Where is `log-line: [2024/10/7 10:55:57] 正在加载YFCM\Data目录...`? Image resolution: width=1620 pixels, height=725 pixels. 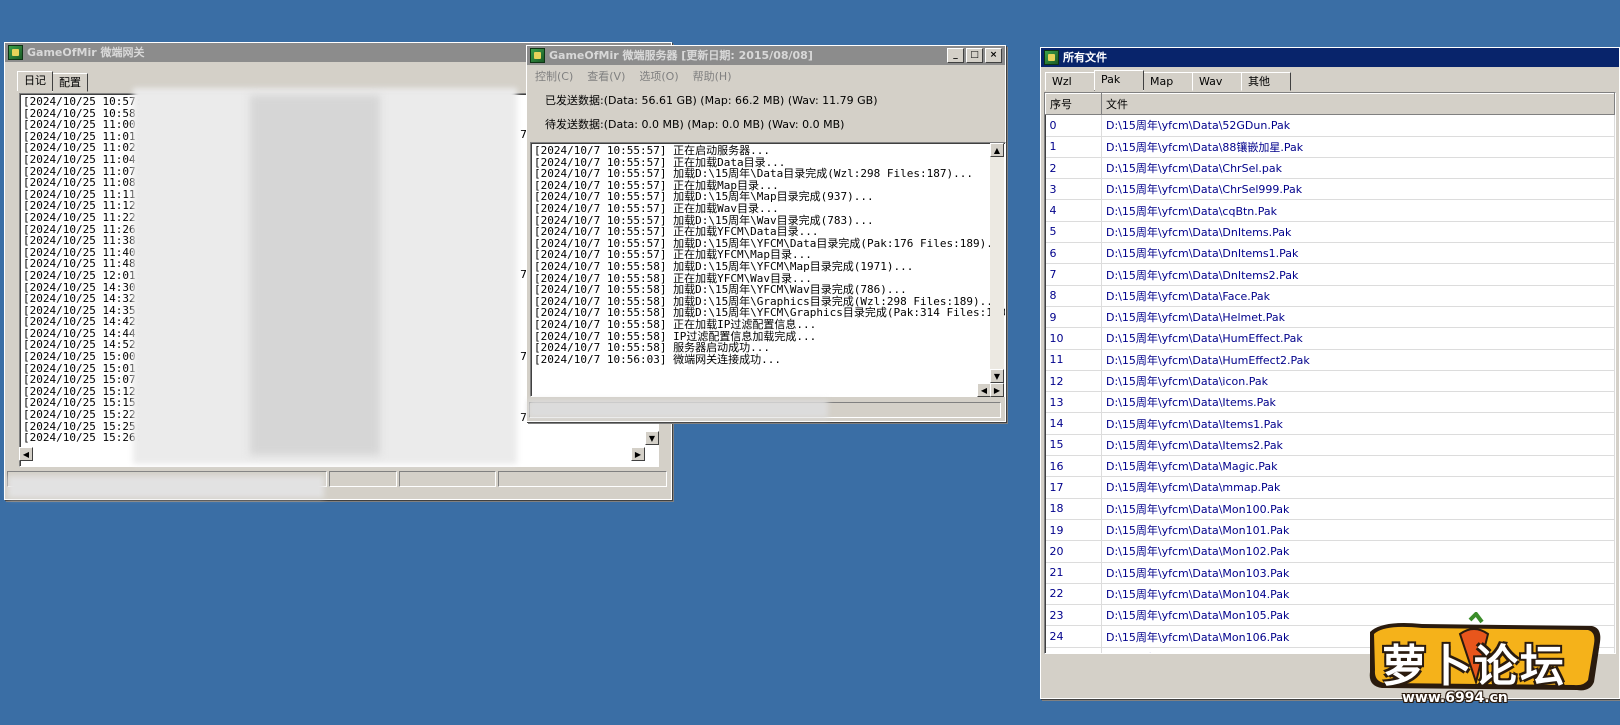 log-line: [2024/10/7 10:55:57] 正在加载YFCM\Data目录... is located at coordinates (676, 232).